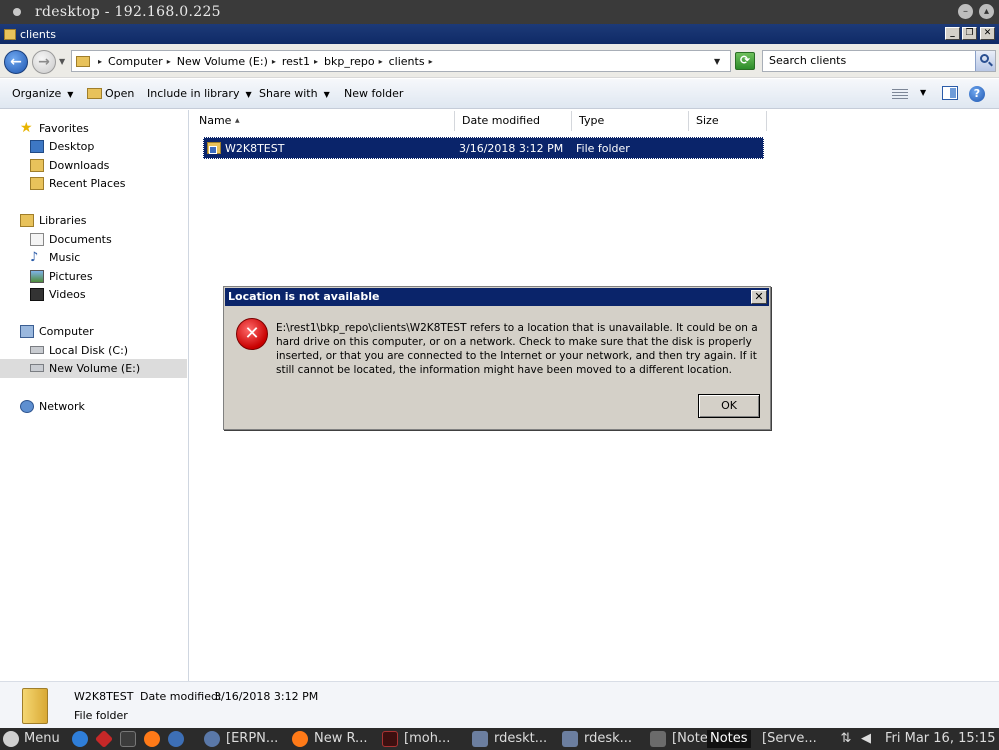 This screenshot has height=750, width=999. I want to click on nav-computer: Computer, so click(57, 331).